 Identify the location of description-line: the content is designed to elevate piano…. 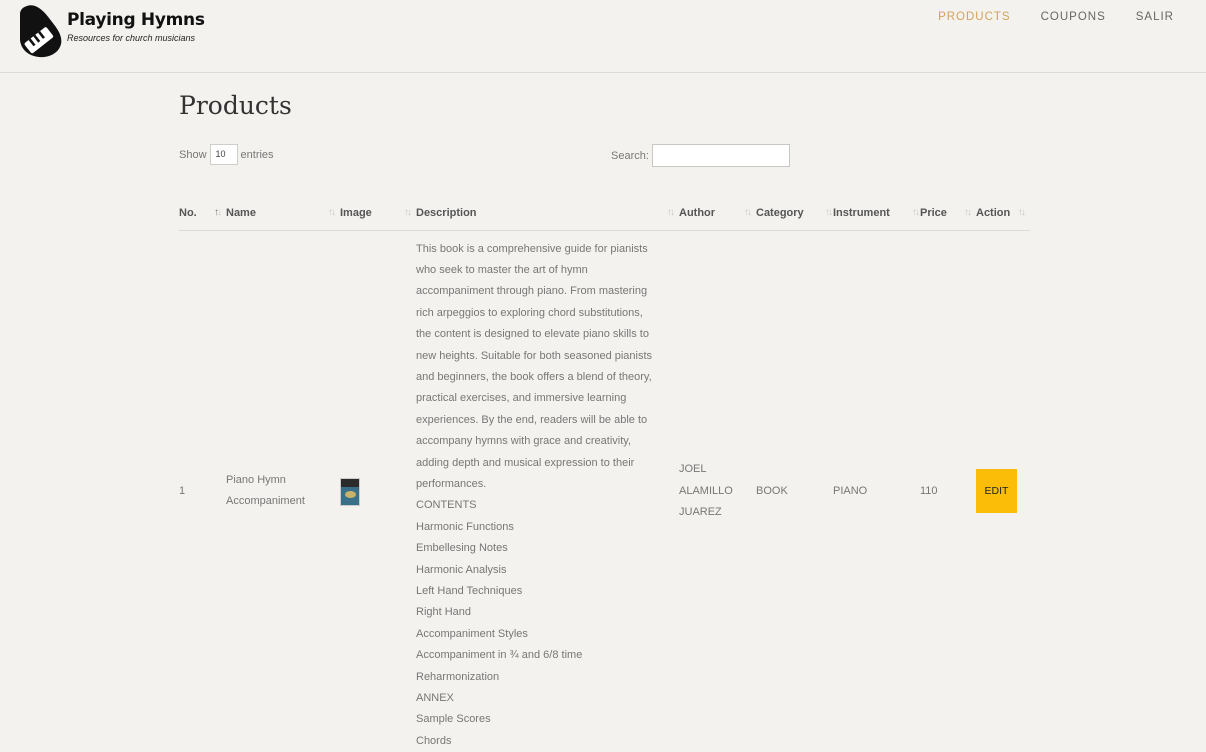
(532, 334).